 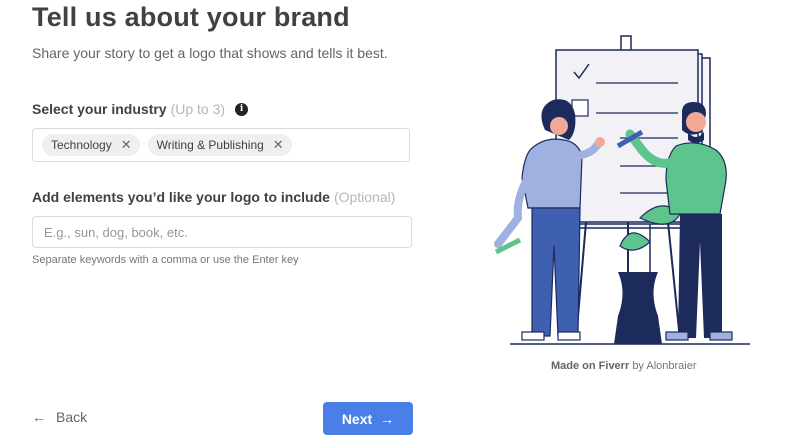 What do you see at coordinates (81, 145) in the screenshot?
I see `tag-label: Technology` at bounding box center [81, 145].